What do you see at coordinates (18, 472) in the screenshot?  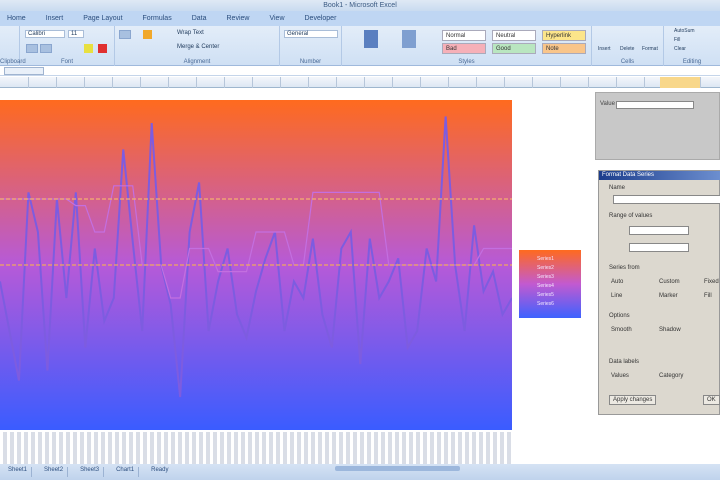 I see `sheet-tab: Sheet1` at bounding box center [18, 472].